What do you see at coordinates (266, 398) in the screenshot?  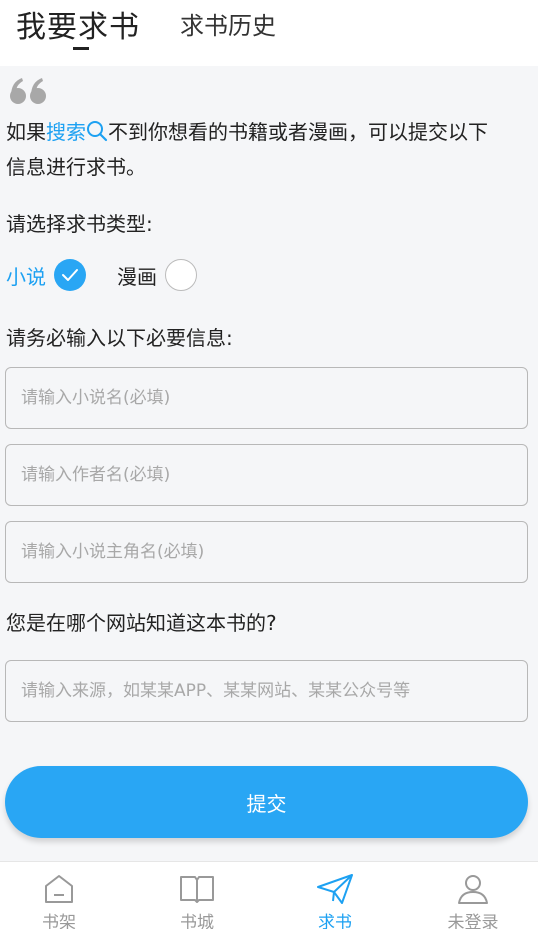 I see `novel-name-input` at bounding box center [266, 398].